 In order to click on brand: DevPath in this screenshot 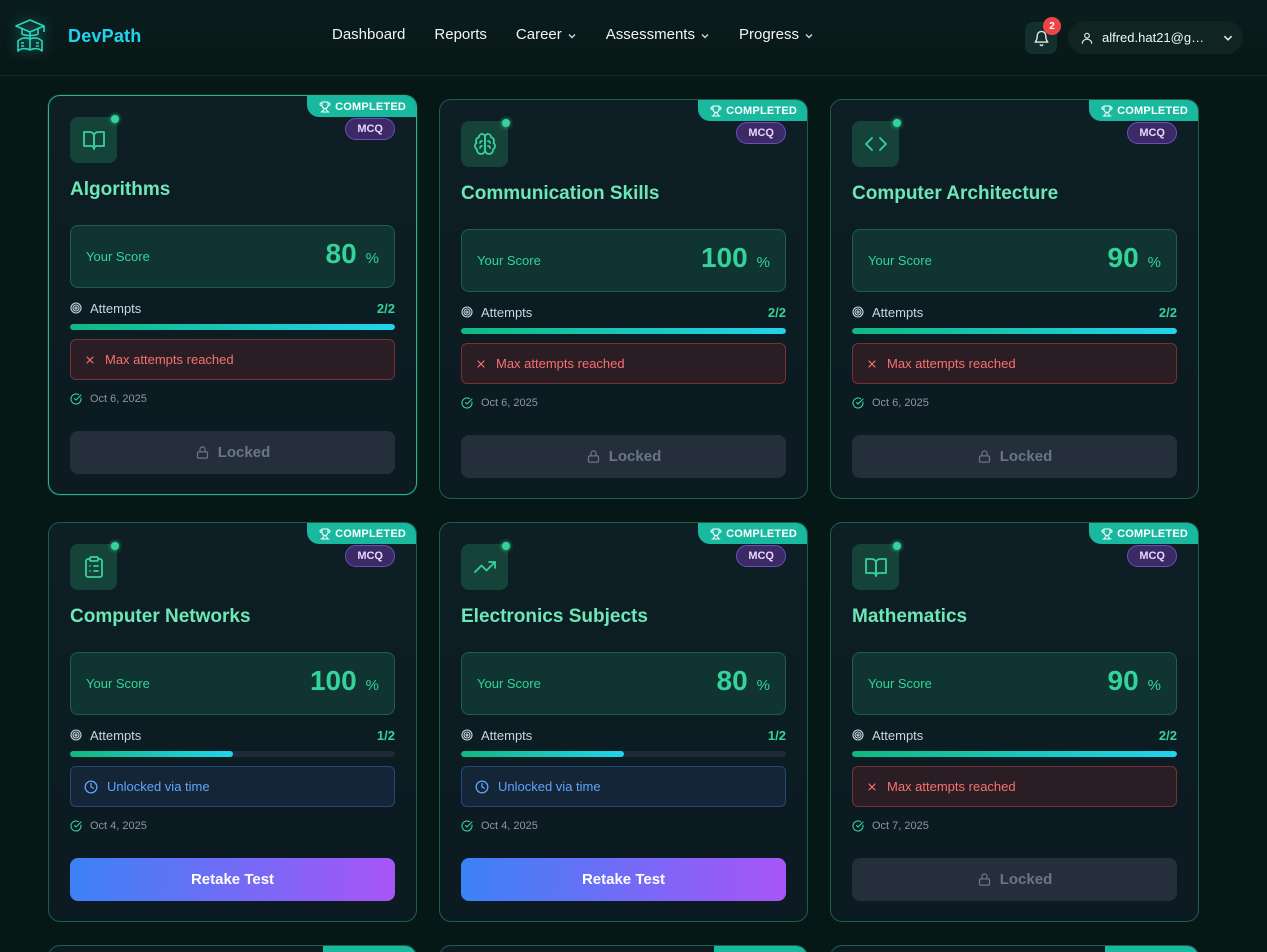, I will do `click(76, 36)`.